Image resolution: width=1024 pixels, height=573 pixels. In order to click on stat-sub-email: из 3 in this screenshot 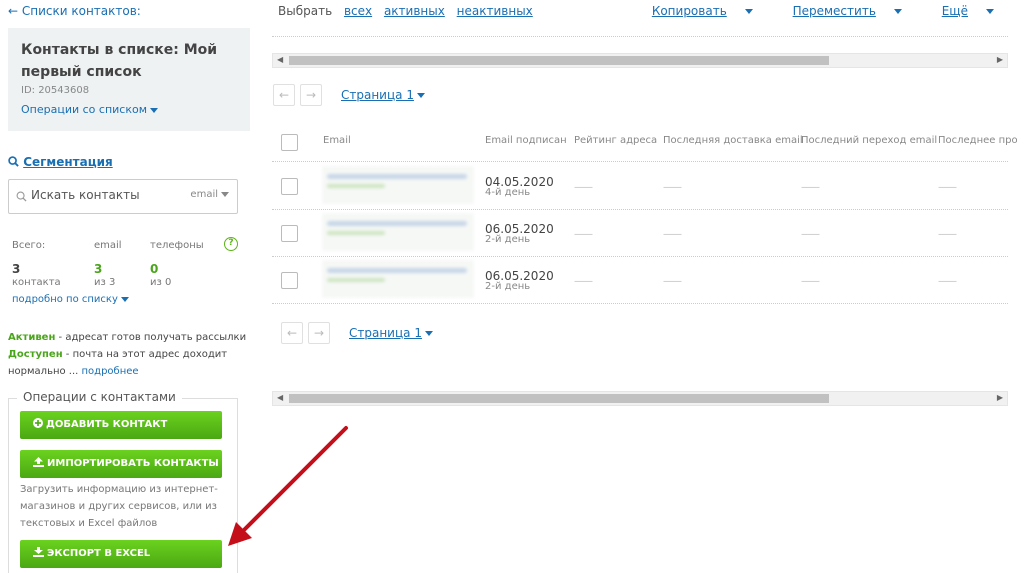, I will do `click(105, 282)`.